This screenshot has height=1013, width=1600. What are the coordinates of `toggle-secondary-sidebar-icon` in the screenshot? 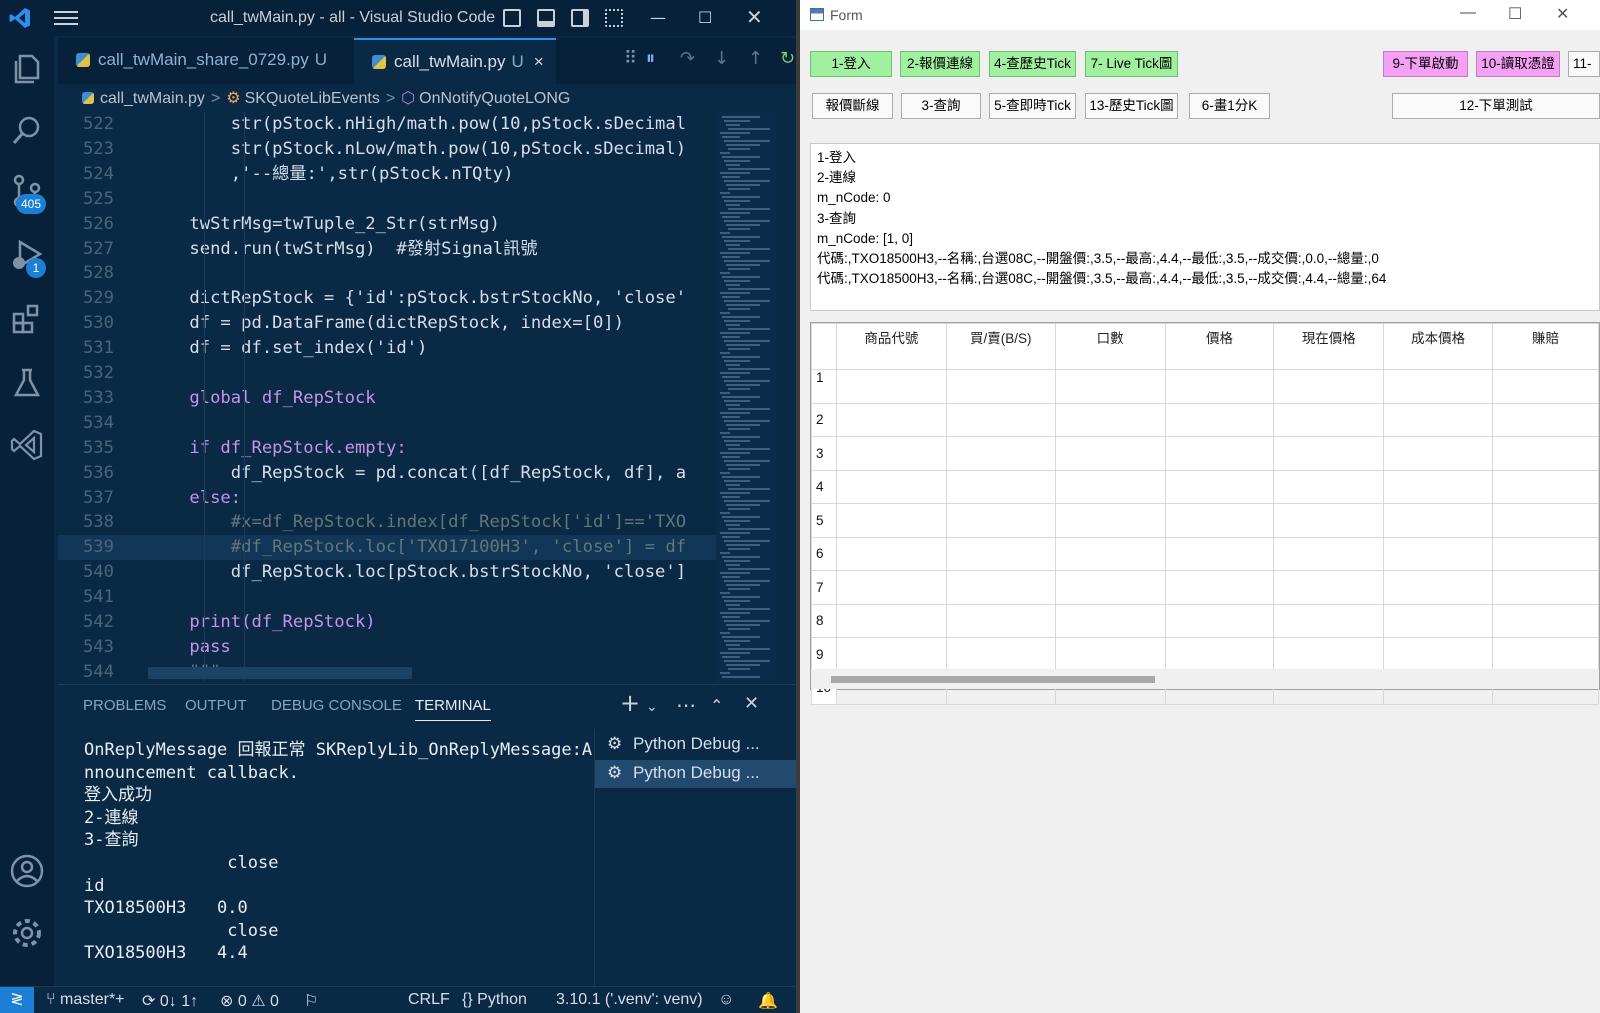 It's located at (580, 18).